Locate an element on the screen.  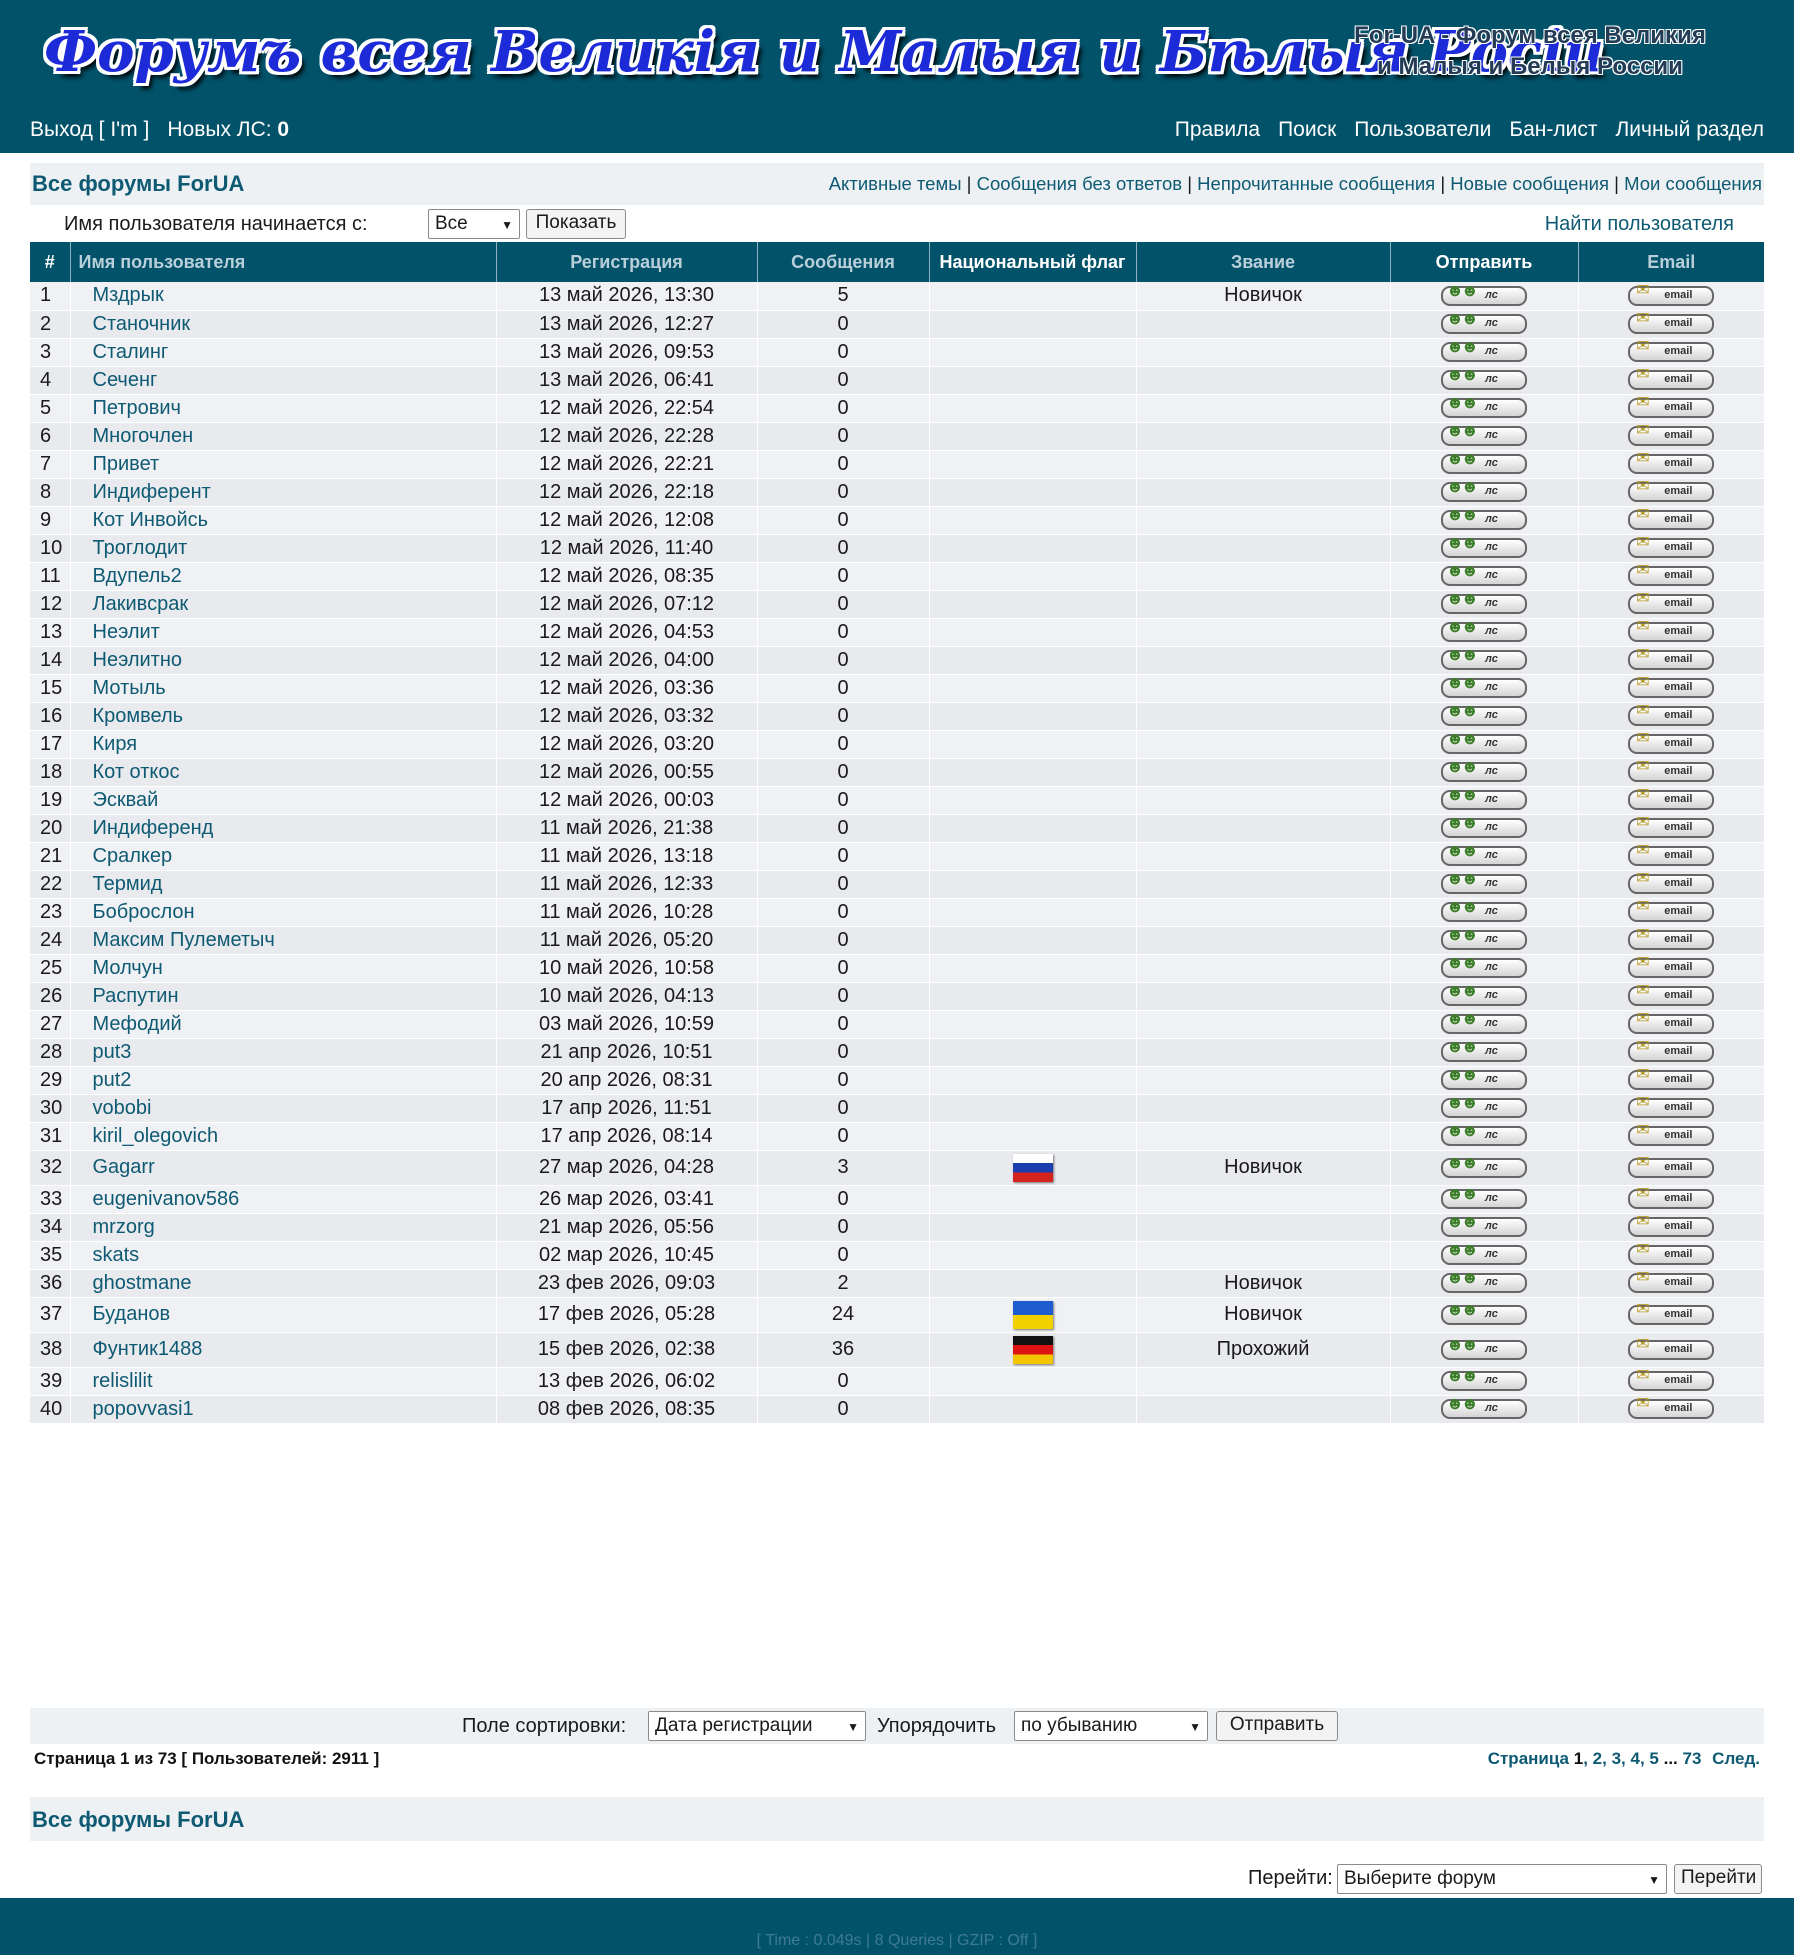
username-link: Термид is located at coordinates (128, 884).